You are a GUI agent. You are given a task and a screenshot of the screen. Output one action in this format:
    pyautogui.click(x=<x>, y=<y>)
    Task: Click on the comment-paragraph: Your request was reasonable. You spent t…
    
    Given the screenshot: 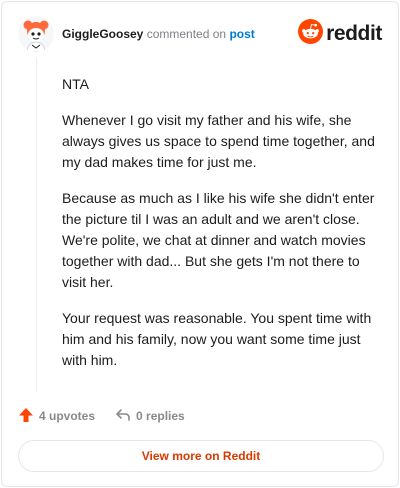 What is the action you would take?
    pyautogui.click(x=217, y=339)
    